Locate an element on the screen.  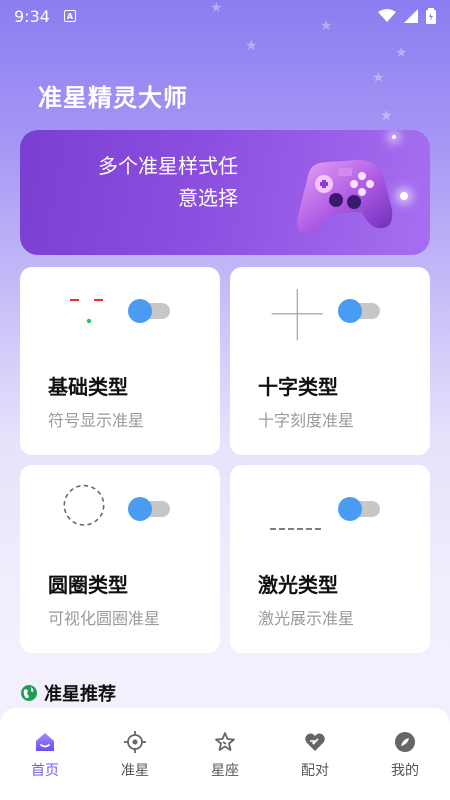
status-time: 9:34 is located at coordinates (32, 16).